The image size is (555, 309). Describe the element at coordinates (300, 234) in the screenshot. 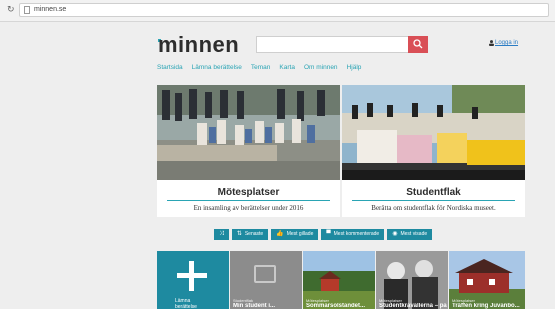

I see `filter-label: Mest gillade` at that location.